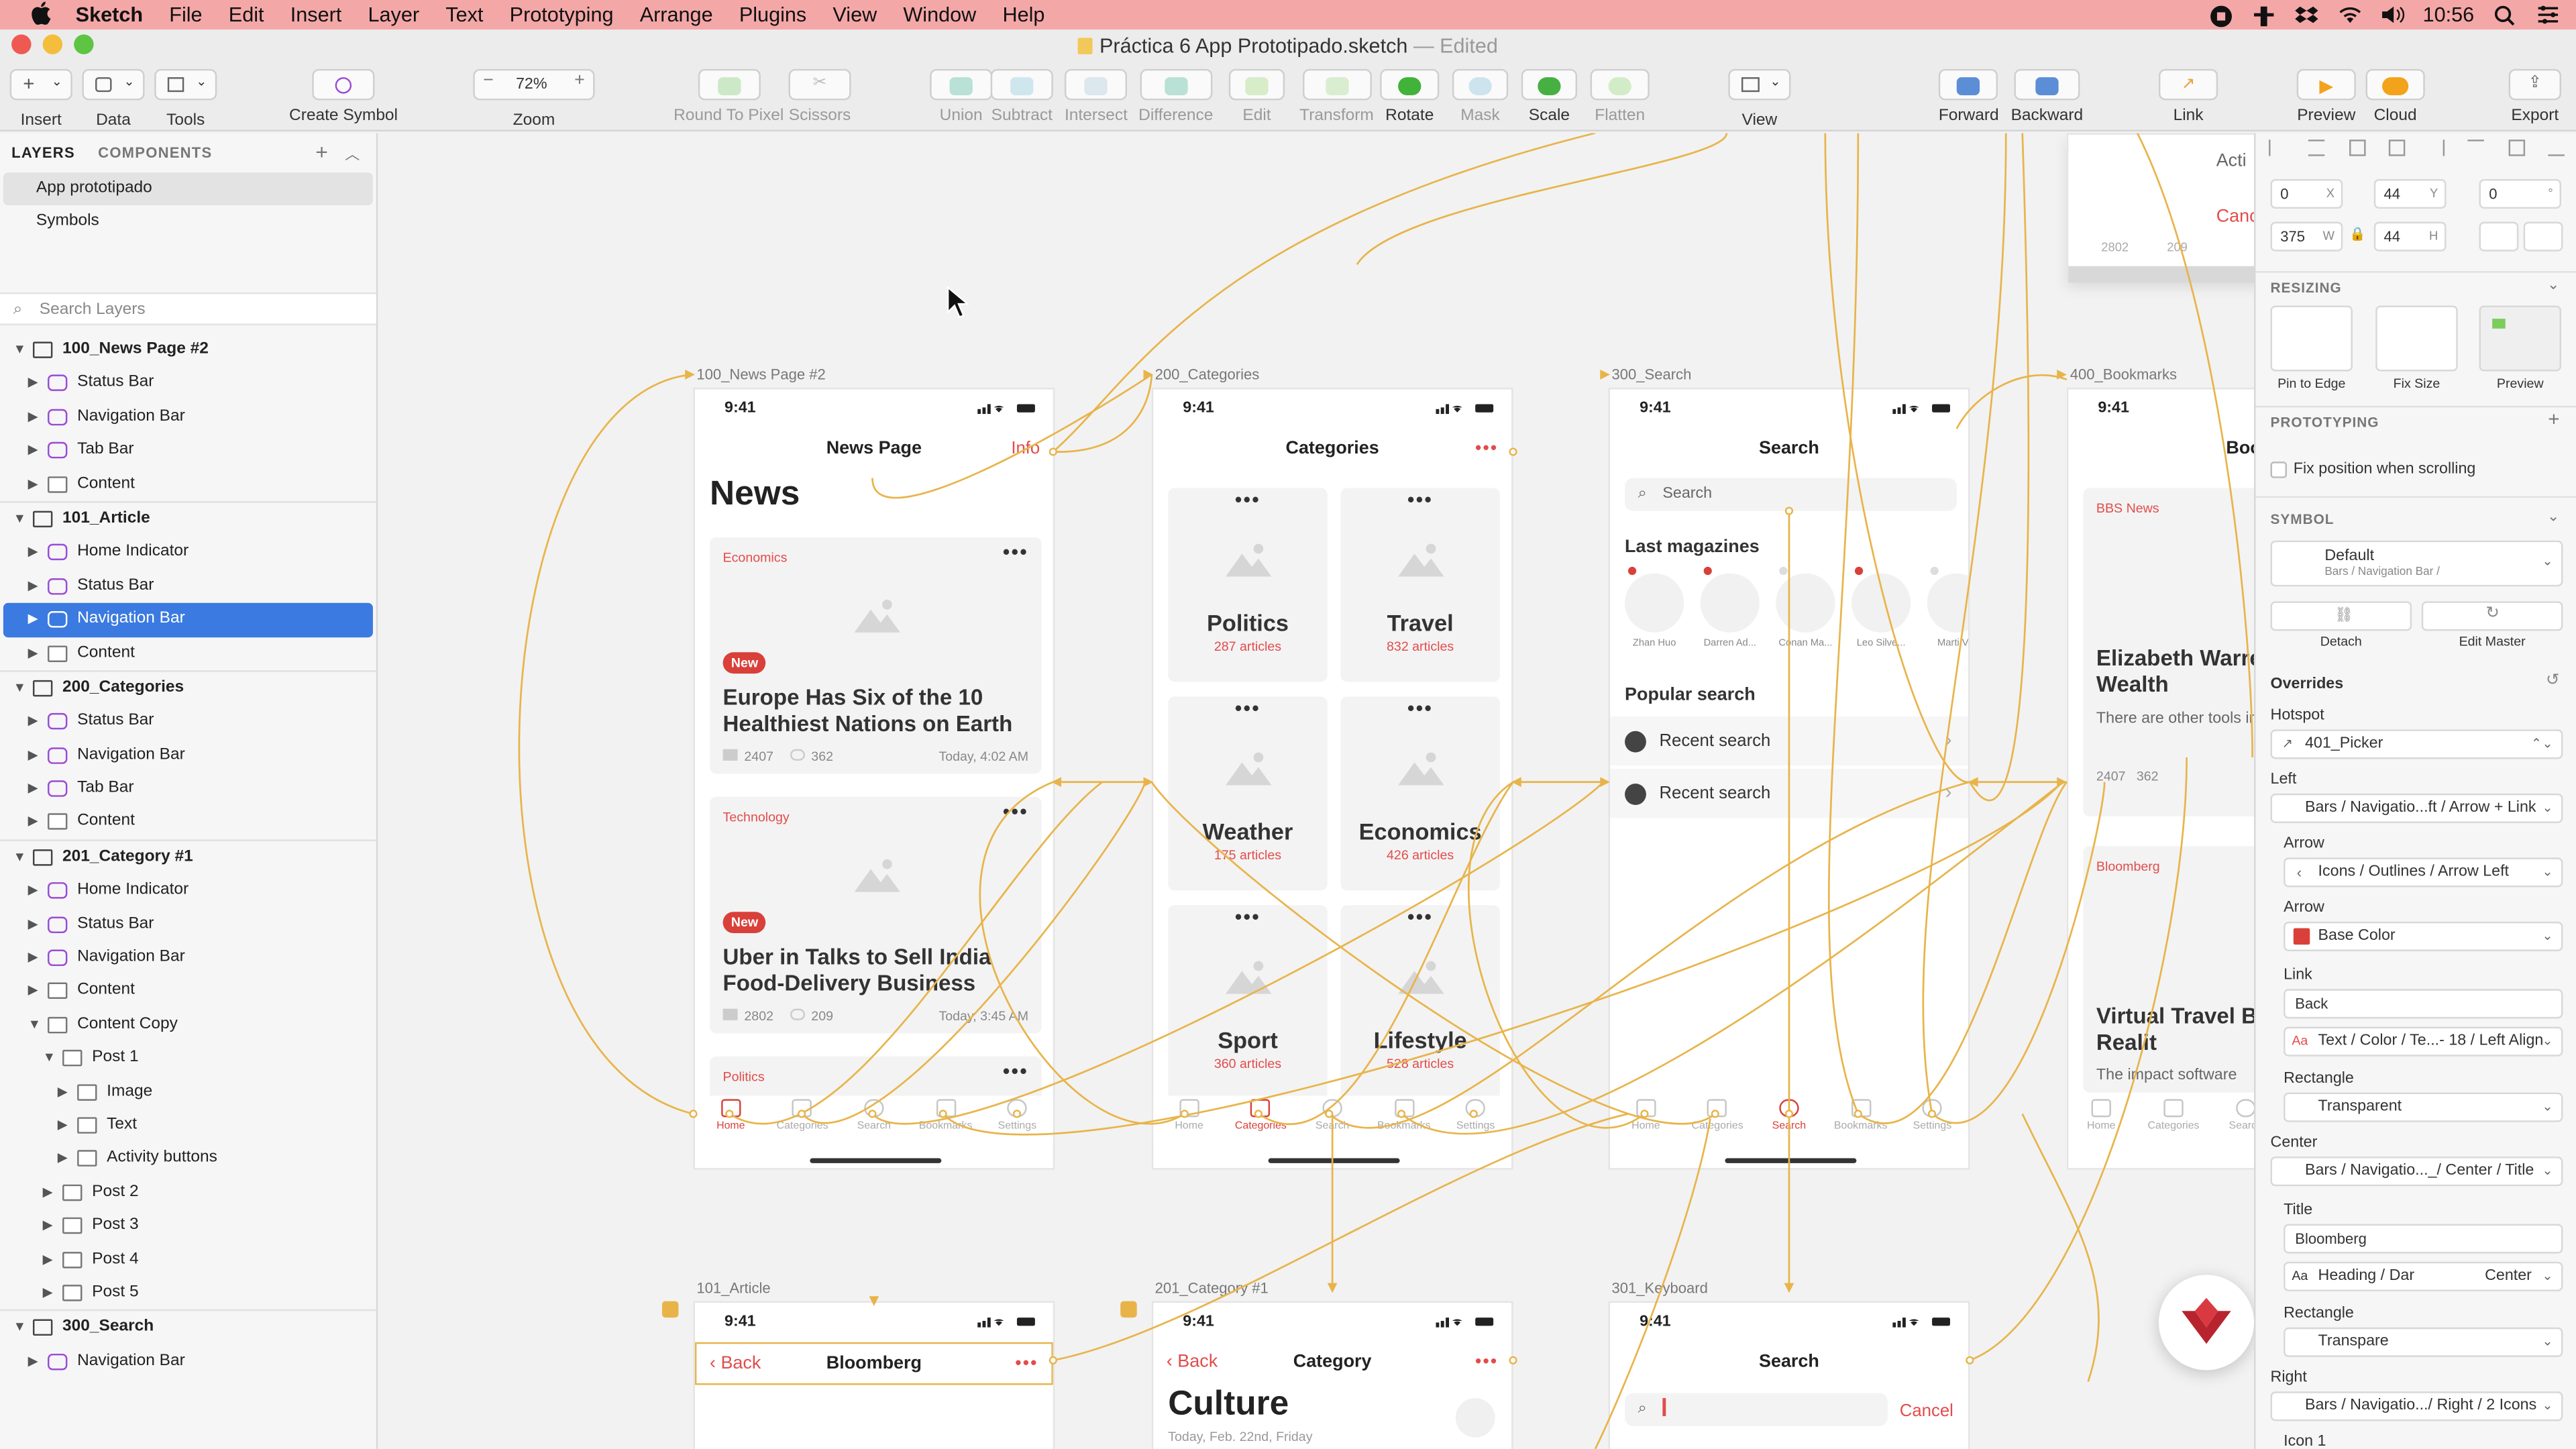 This screenshot has height=1449, width=2576. What do you see at coordinates (1654, 607) in the screenshot?
I see `magazine-avatar: Zhan Huo` at bounding box center [1654, 607].